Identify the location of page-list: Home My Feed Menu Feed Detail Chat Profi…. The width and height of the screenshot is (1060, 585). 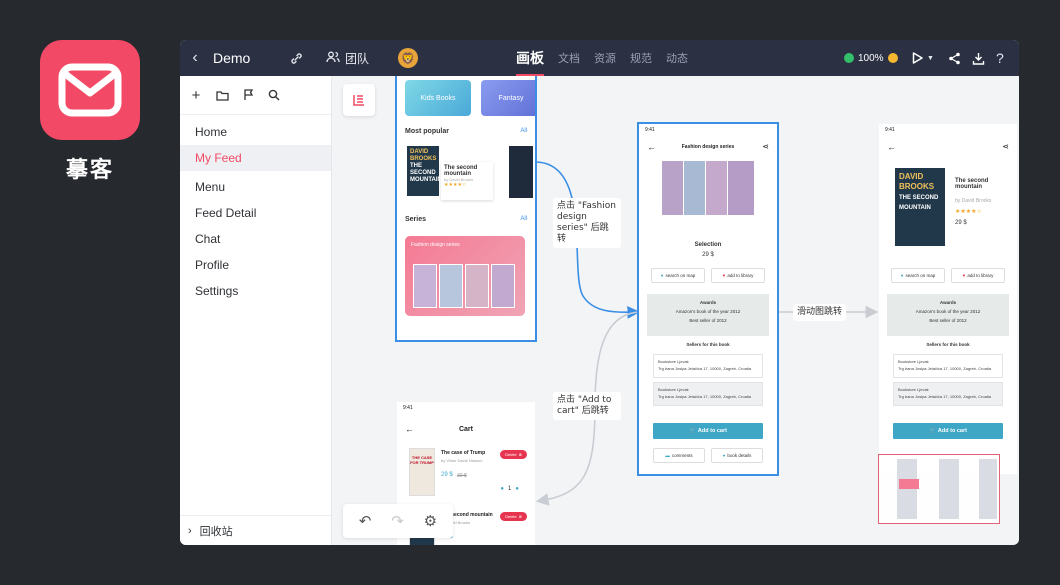
(255, 209).